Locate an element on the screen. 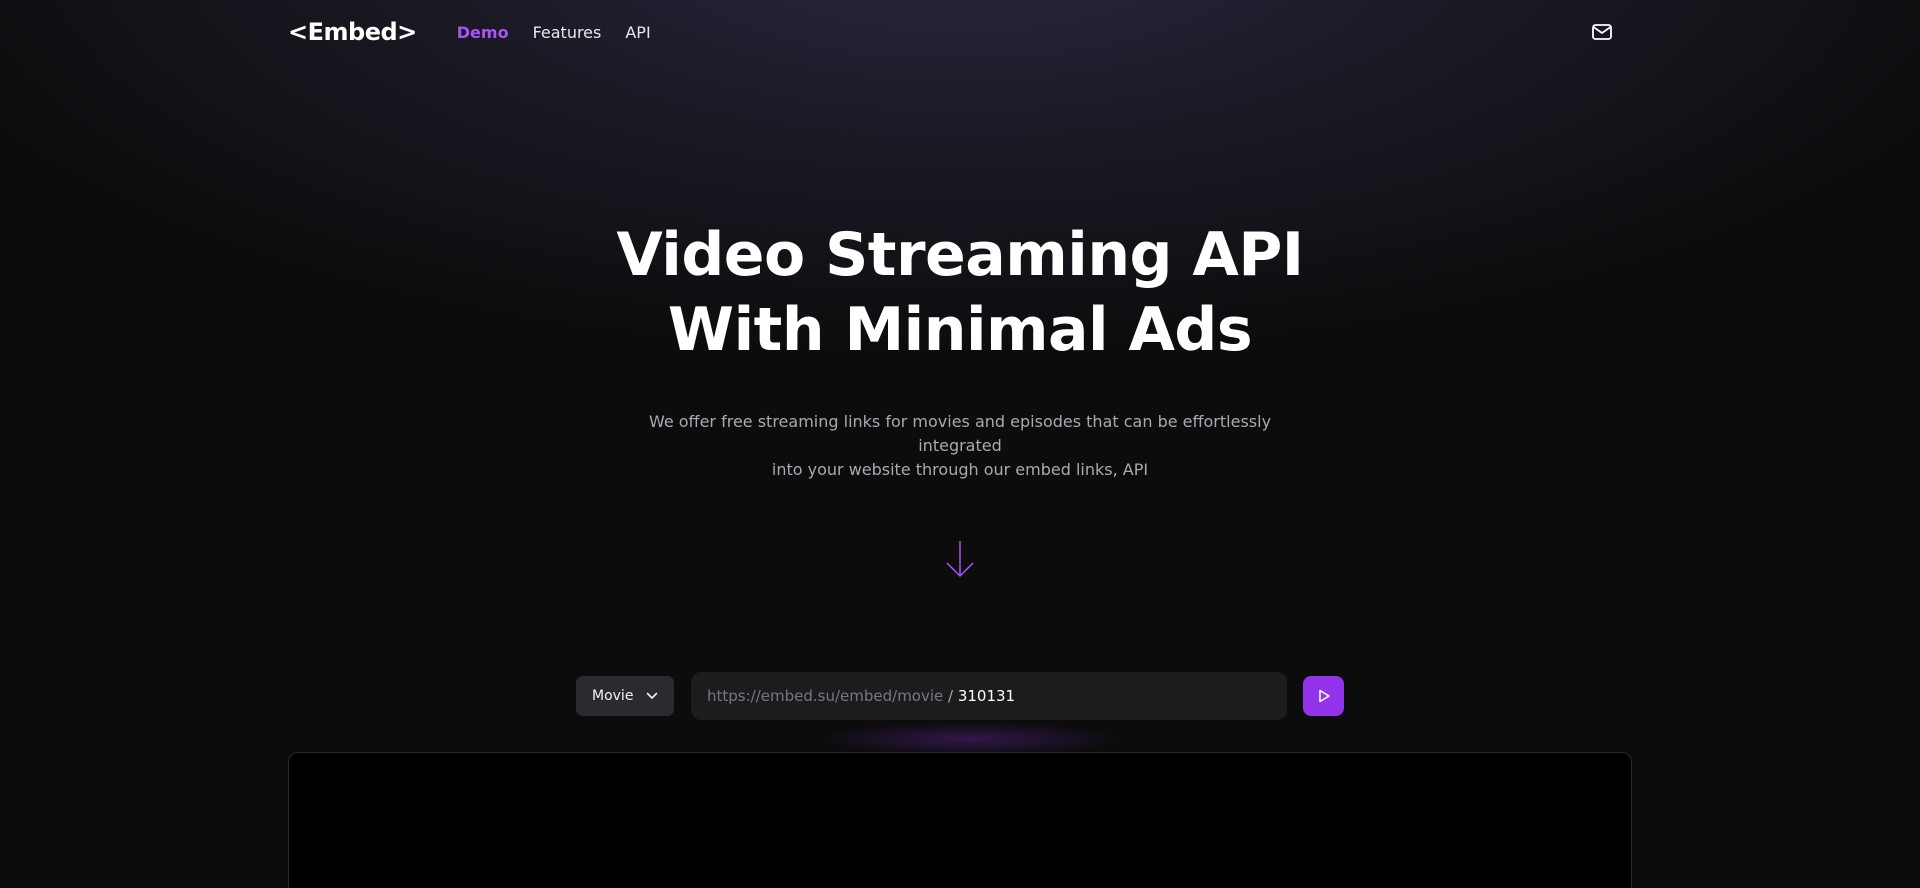  media-type-select: Movie is located at coordinates (625, 696).